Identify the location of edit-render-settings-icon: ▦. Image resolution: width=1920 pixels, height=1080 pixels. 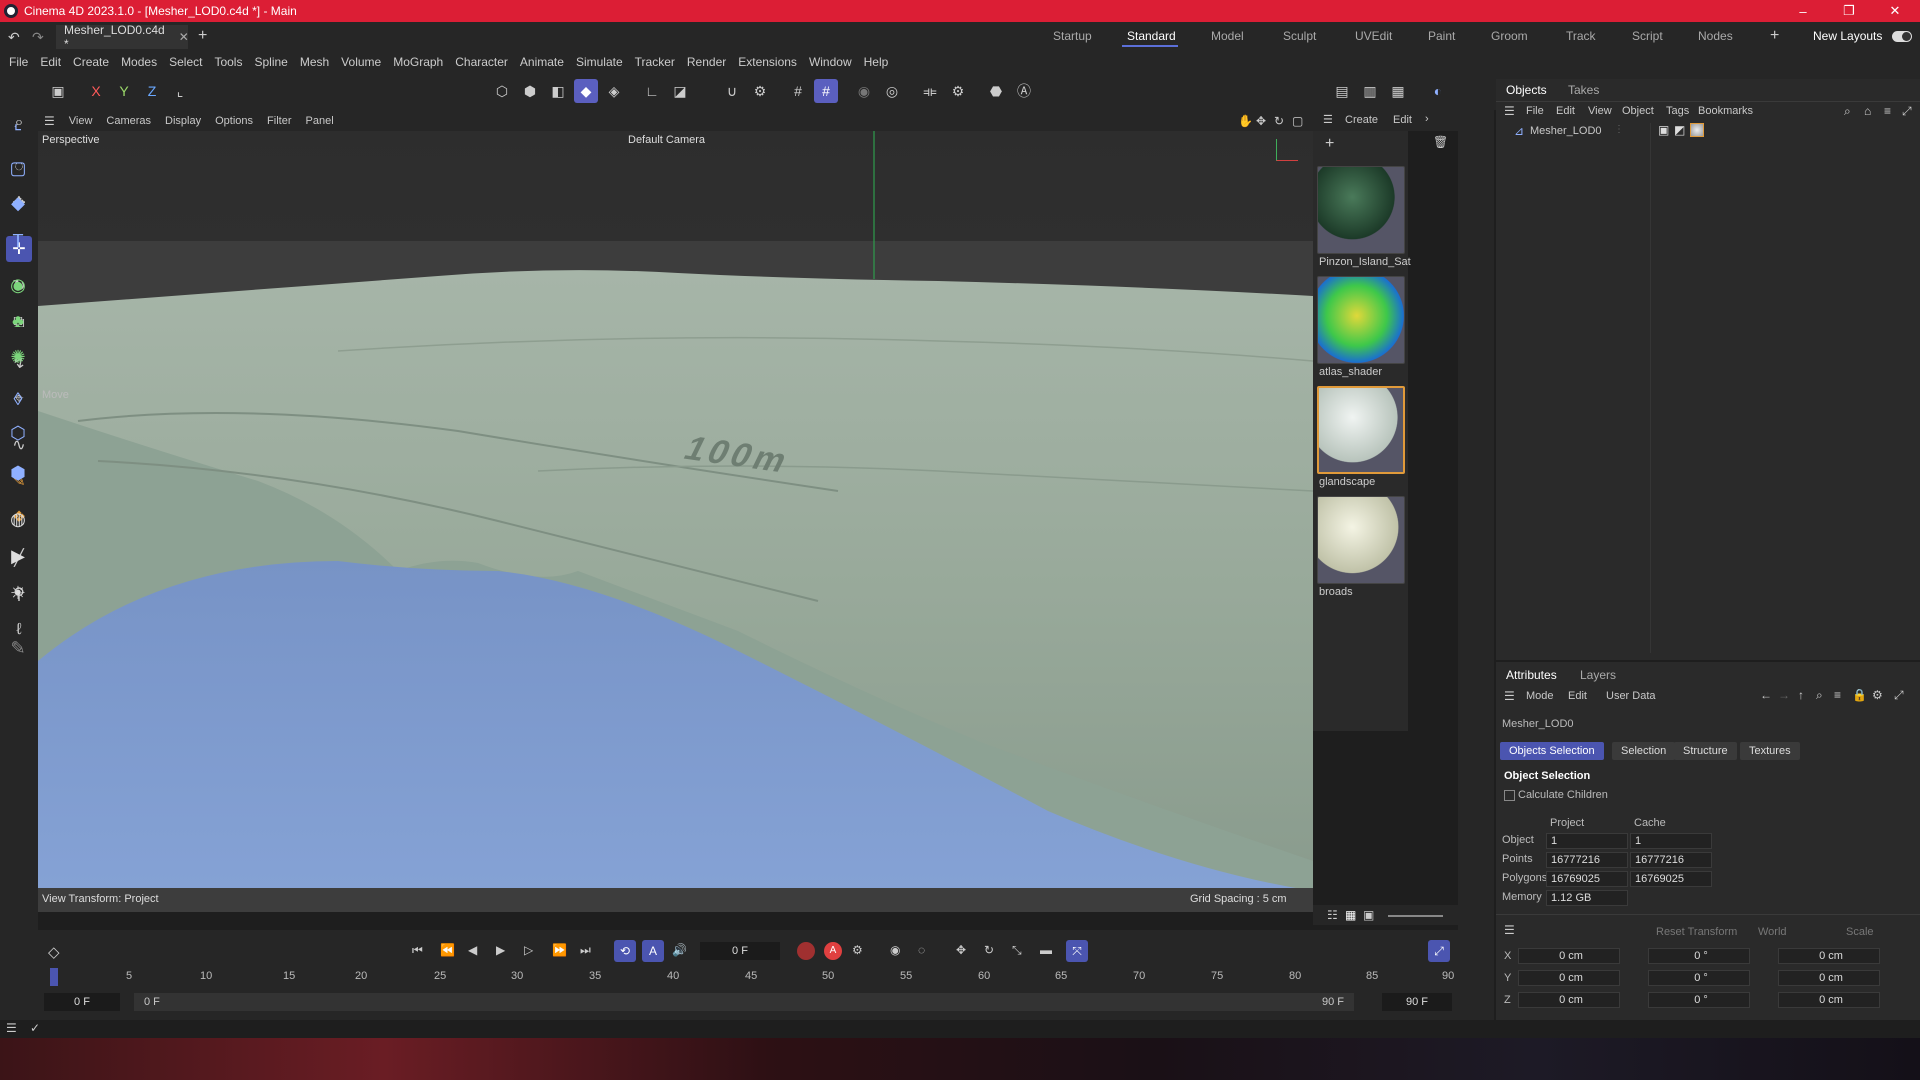
(1398, 91).